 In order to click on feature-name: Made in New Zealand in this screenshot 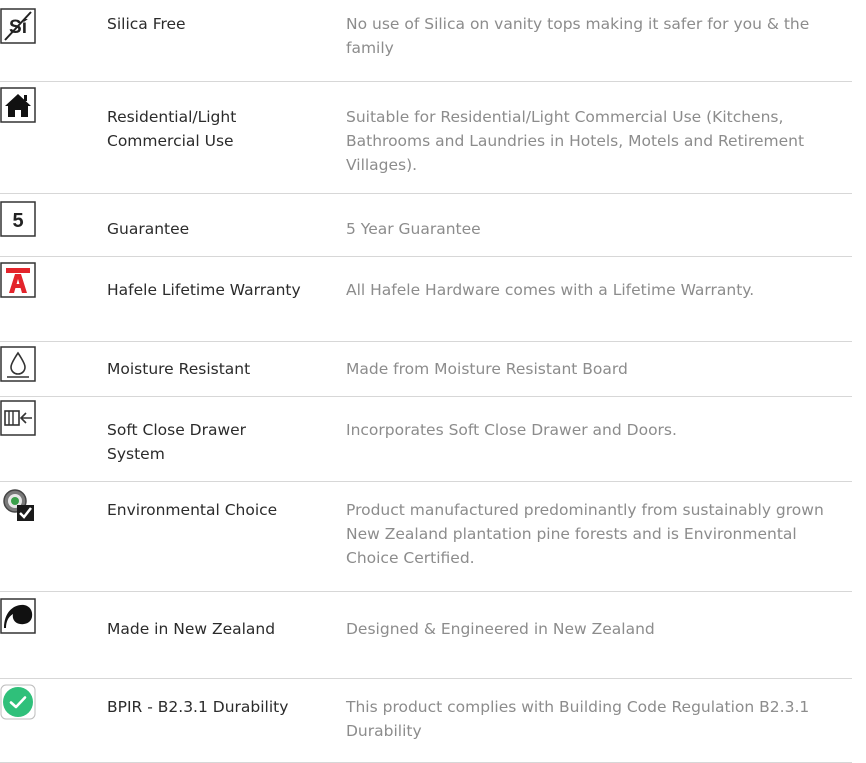, I will do `click(191, 629)`.